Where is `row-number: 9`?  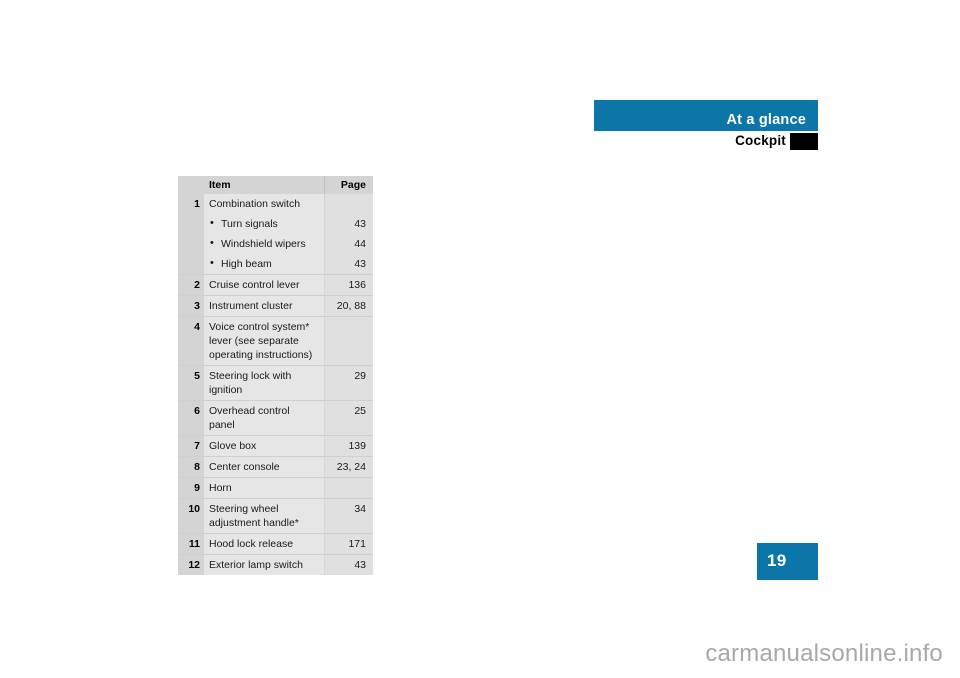 row-number: 9 is located at coordinates (191, 488).